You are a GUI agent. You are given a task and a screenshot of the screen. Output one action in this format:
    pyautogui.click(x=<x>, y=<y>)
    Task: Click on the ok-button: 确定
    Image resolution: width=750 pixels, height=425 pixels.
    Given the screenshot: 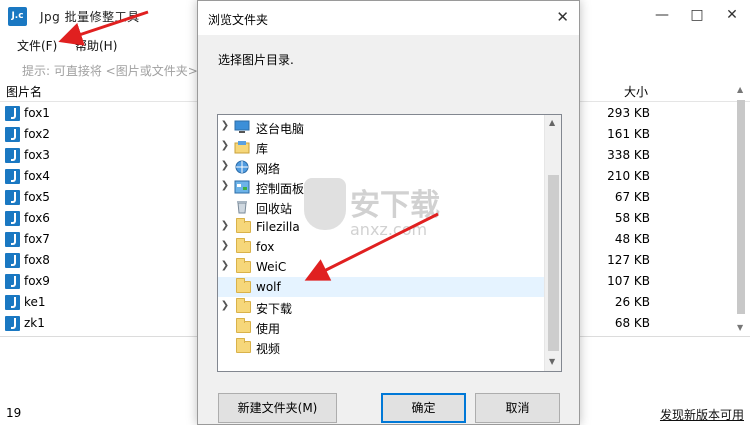 What is the action you would take?
    pyautogui.click(x=423, y=408)
    